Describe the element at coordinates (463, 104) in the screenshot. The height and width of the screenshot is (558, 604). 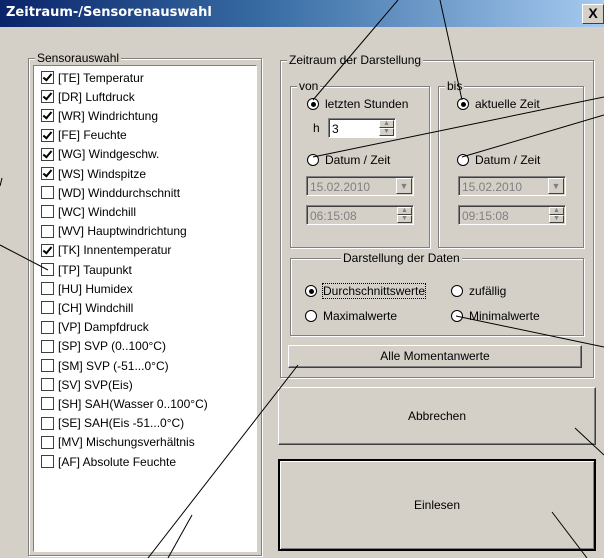
I see `current-time-radio-circle` at that location.